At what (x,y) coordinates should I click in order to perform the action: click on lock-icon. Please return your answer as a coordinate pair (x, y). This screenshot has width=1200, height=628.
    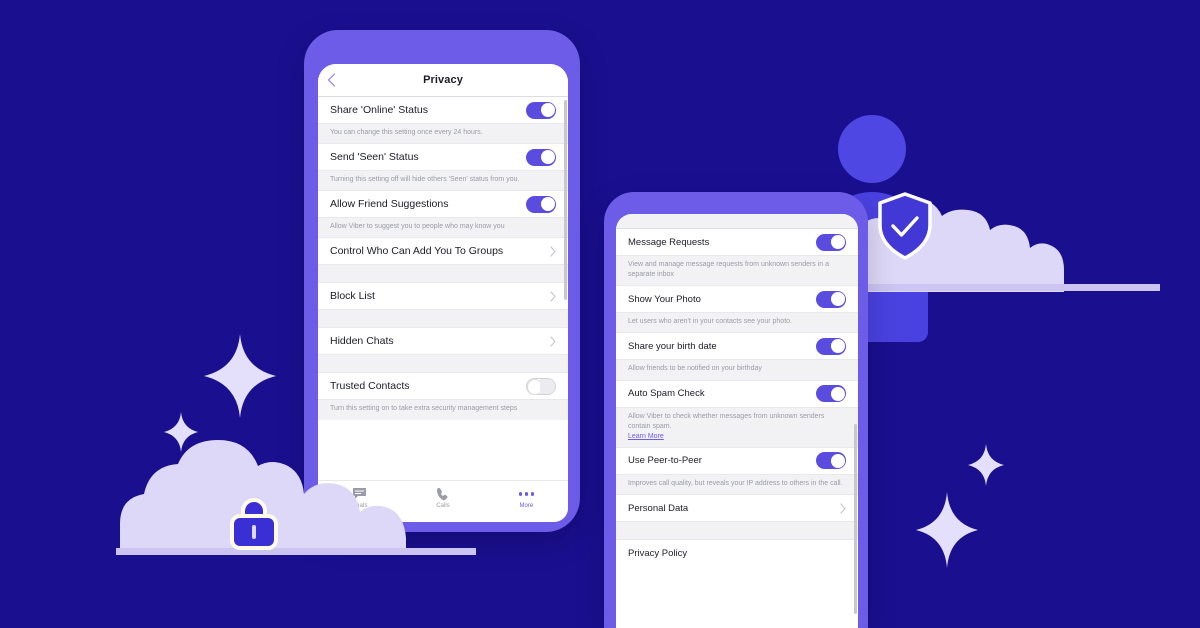
    Looking at the image, I should click on (254, 524).